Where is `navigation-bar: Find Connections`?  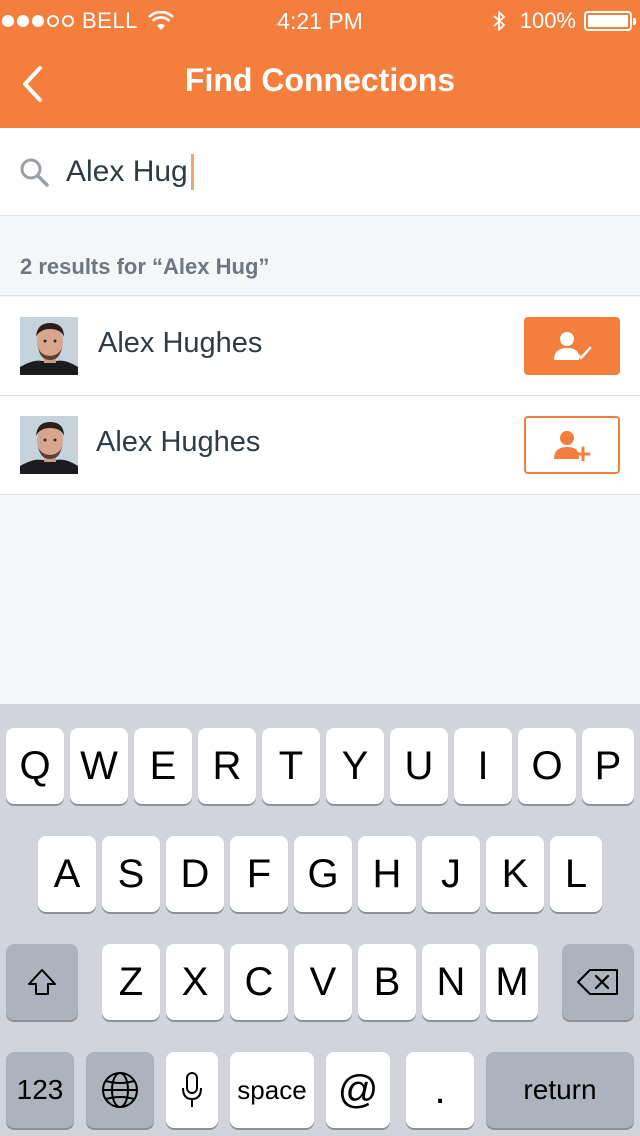
navigation-bar: Find Connections is located at coordinates (320, 84).